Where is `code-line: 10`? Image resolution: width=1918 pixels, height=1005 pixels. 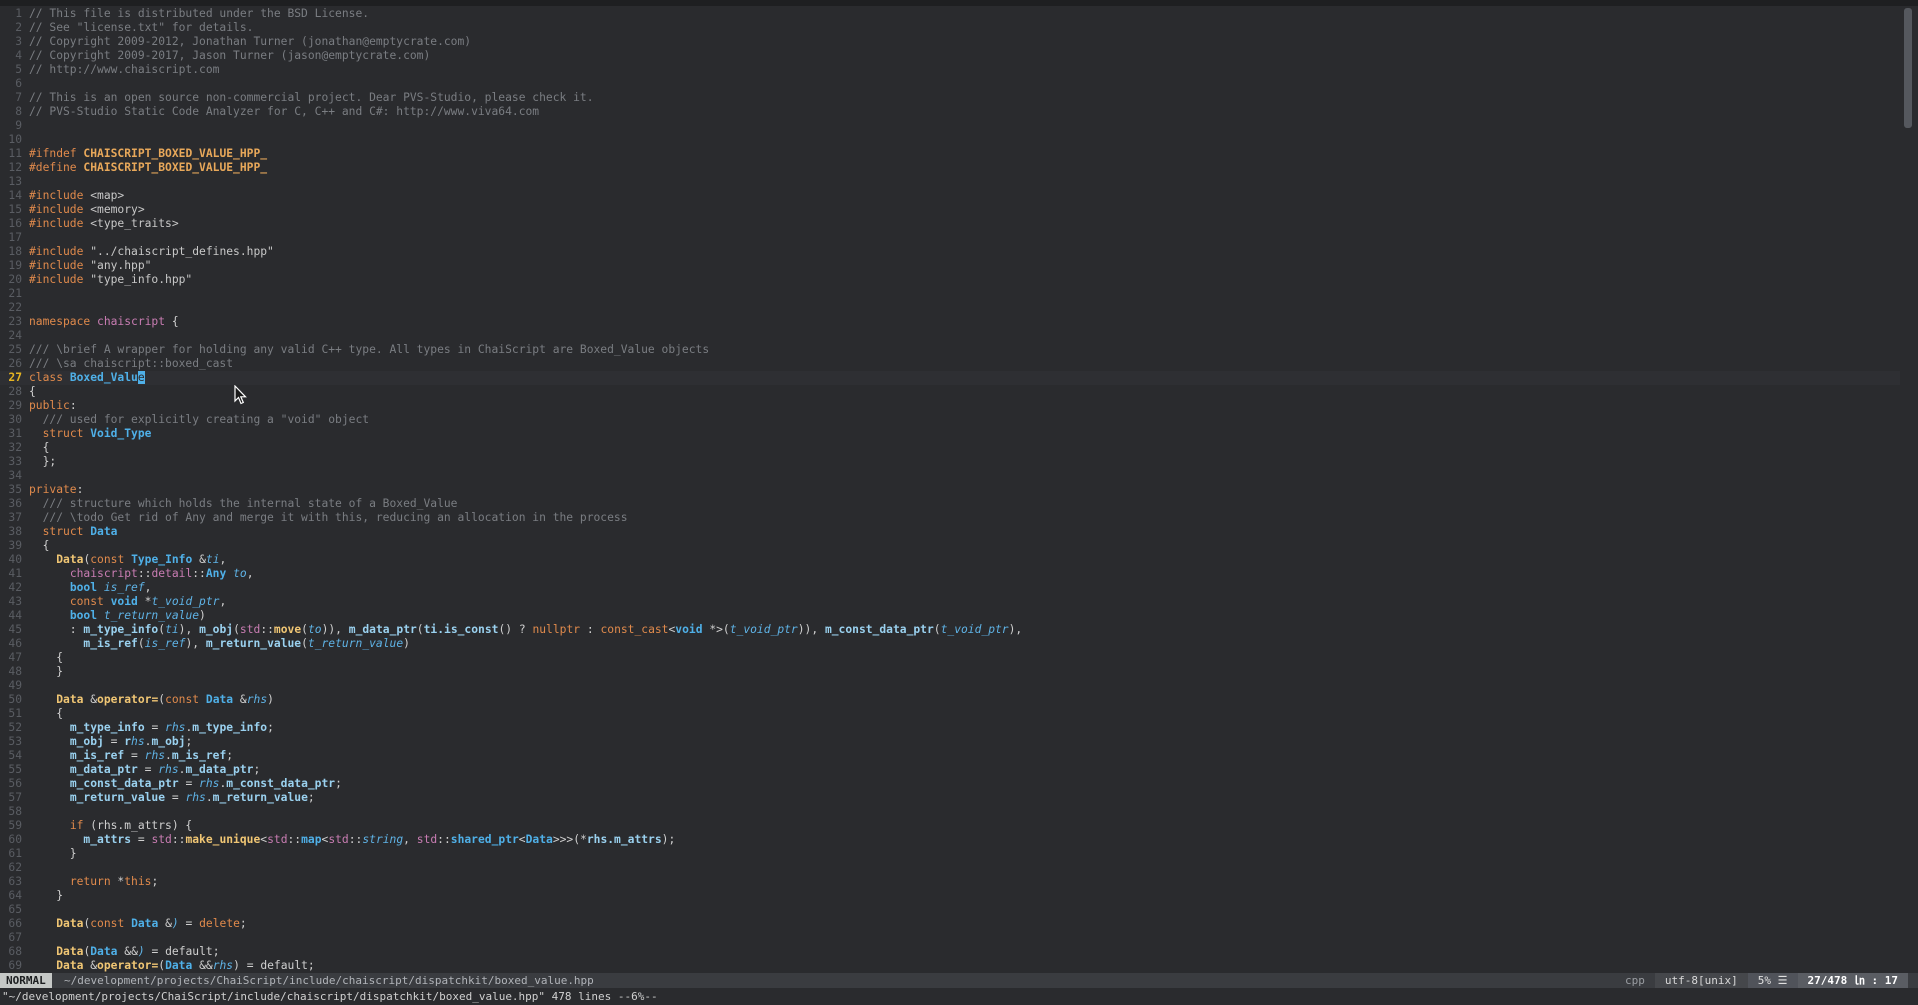 code-line: 10 is located at coordinates (950, 140).